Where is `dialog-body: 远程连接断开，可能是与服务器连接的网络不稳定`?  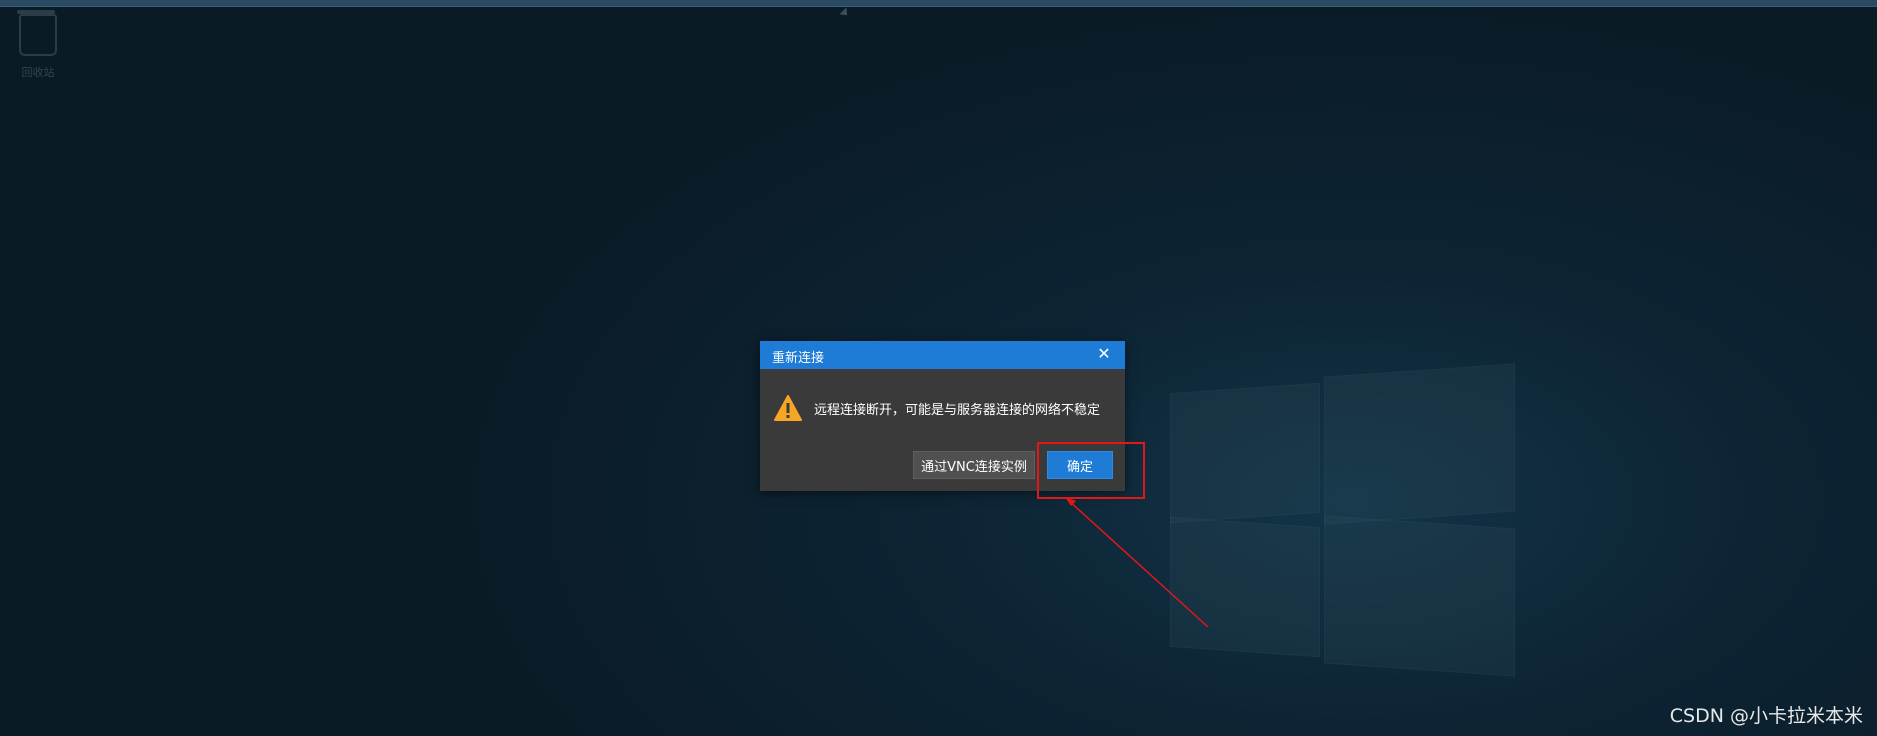 dialog-body: 远程连接断开，可能是与服务器连接的网络不稳定 is located at coordinates (937, 408).